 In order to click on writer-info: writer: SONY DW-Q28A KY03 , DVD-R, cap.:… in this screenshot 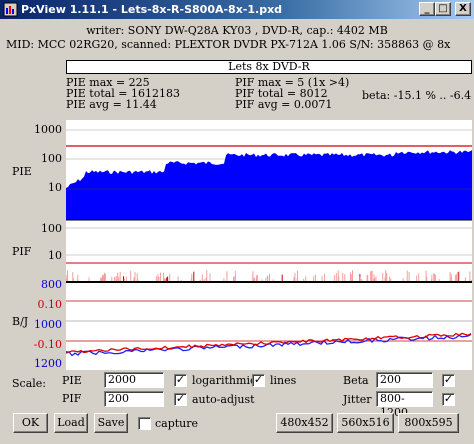, I will do `click(237, 30)`.